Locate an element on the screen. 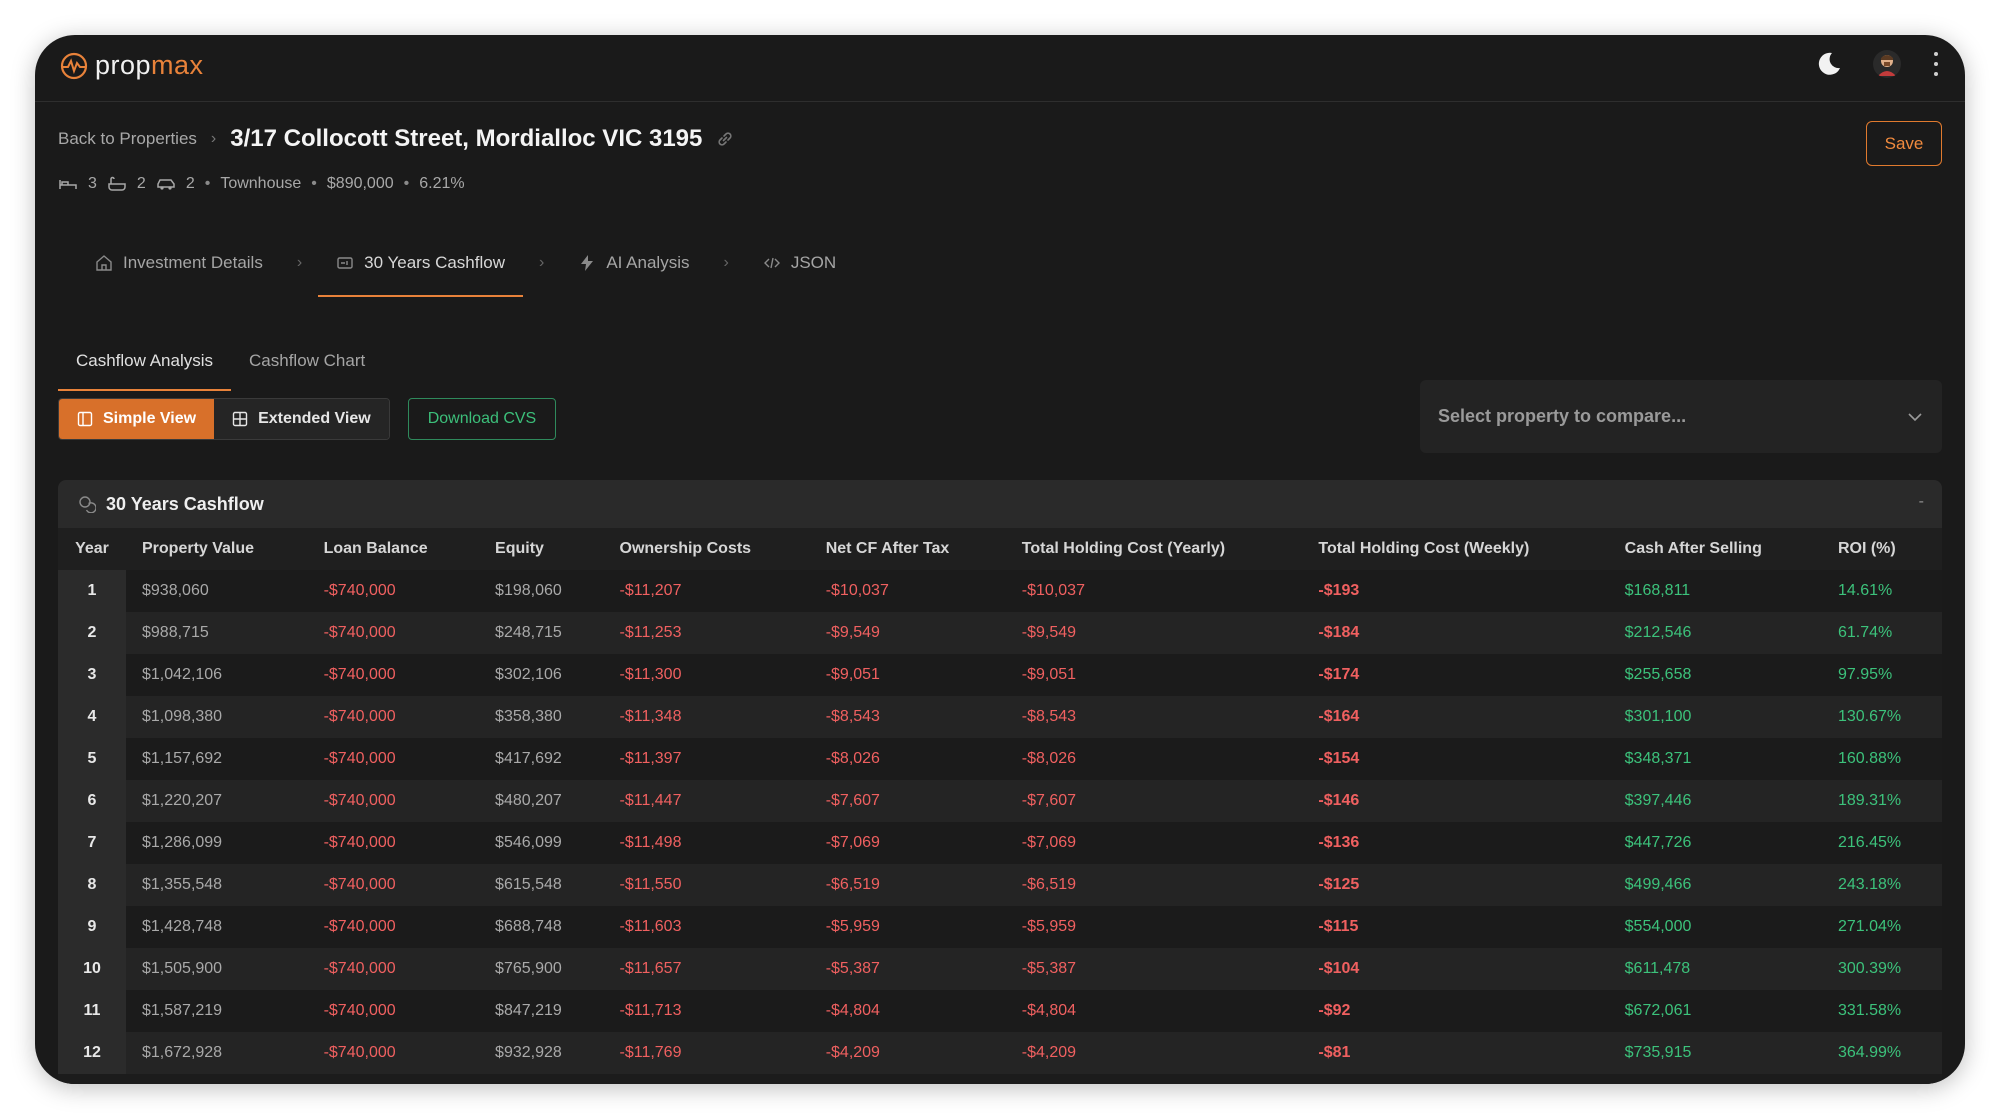  col-net-cf-after-tax-cell: -$6,519 is located at coordinates (907, 885).